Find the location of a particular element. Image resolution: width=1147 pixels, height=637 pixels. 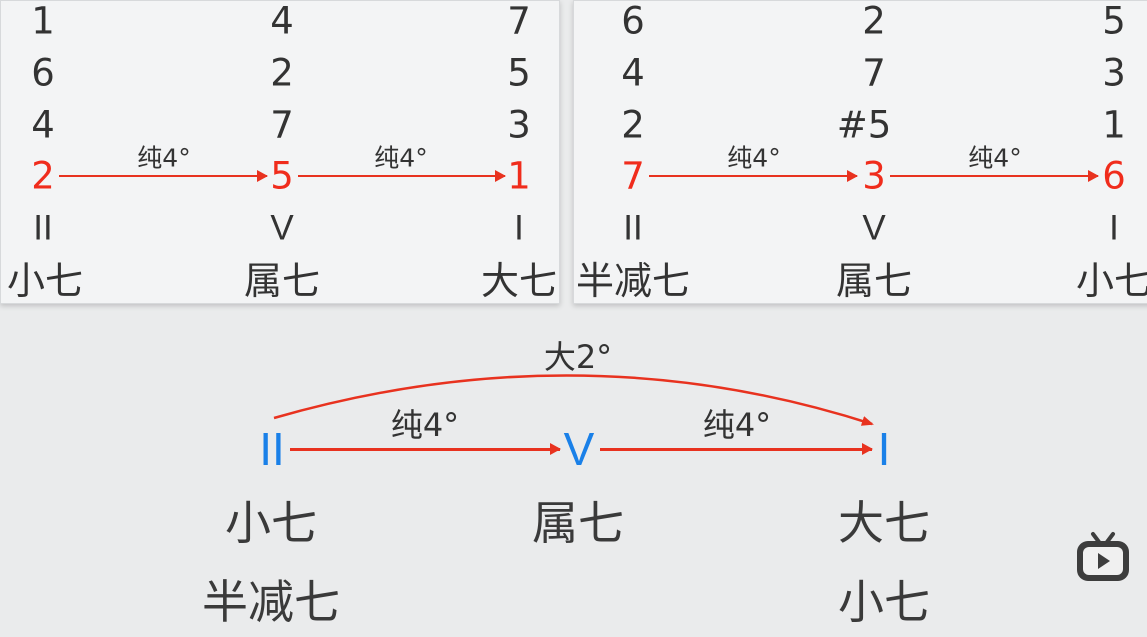

roman-v: V is located at coordinates (579, 449).